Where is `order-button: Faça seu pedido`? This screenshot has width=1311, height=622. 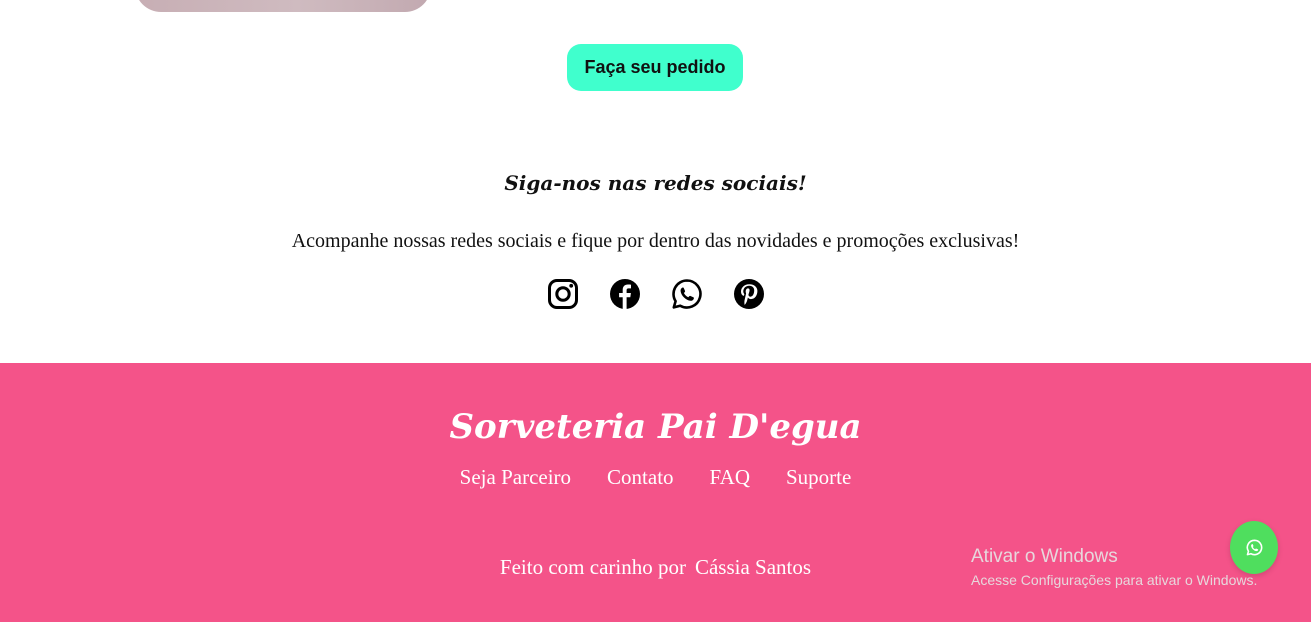
order-button: Faça seu pedido is located at coordinates (655, 67).